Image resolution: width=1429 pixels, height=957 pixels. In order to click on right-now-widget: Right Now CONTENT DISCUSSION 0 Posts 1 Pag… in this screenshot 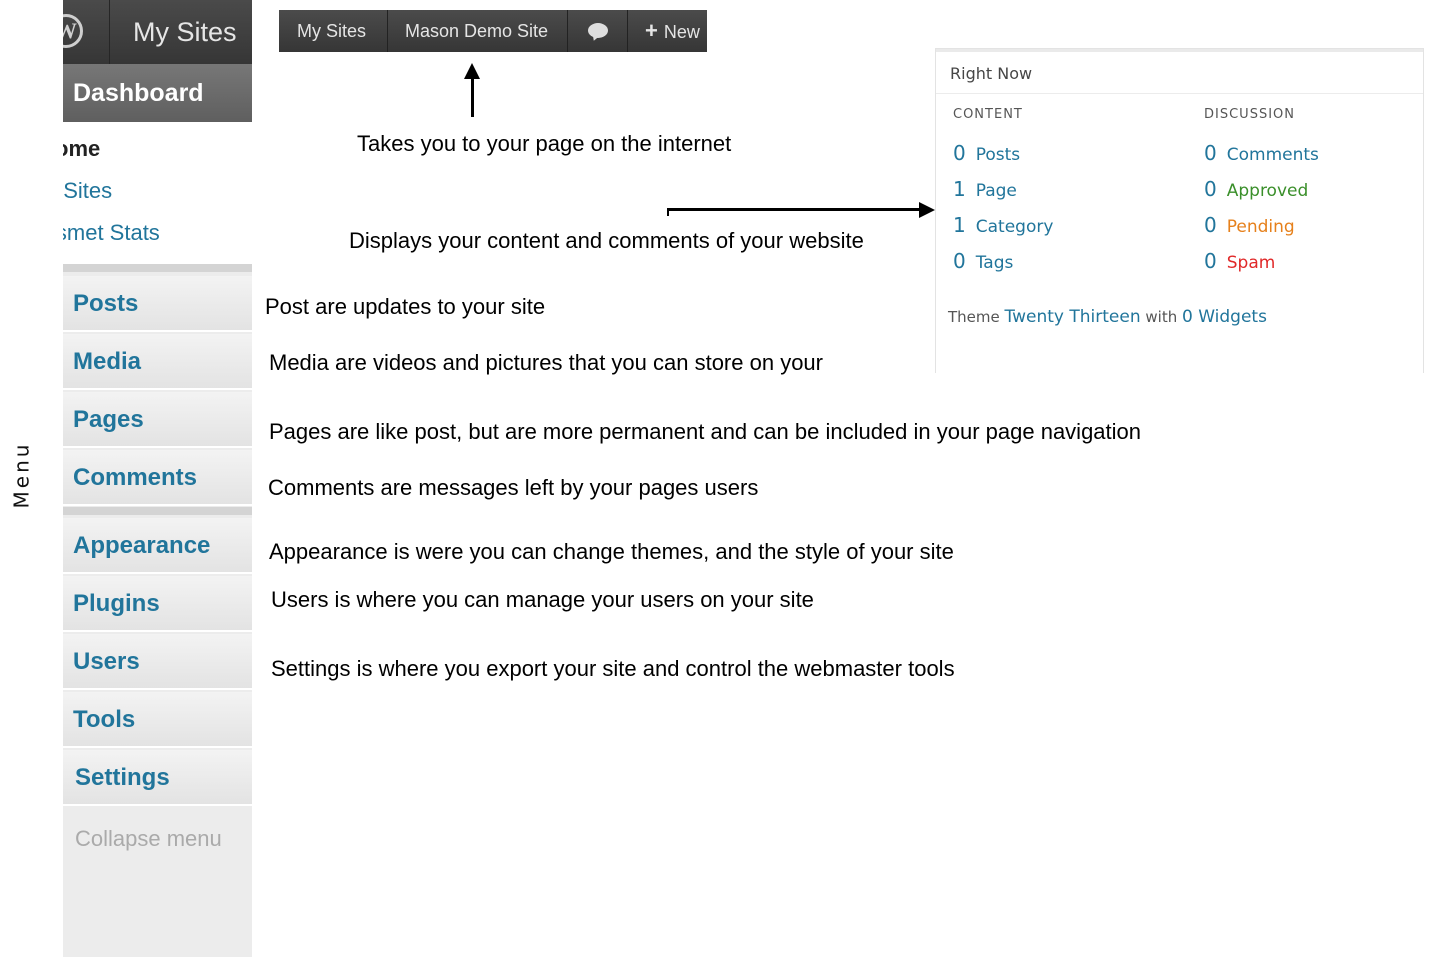, I will do `click(1179, 210)`.